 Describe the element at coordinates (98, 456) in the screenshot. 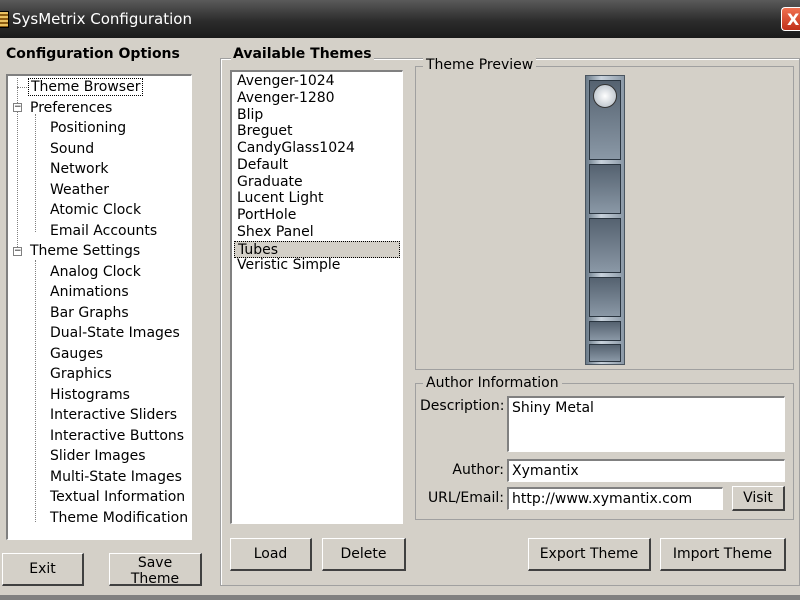

I see `tree-item-slider-images: Slider Images` at that location.